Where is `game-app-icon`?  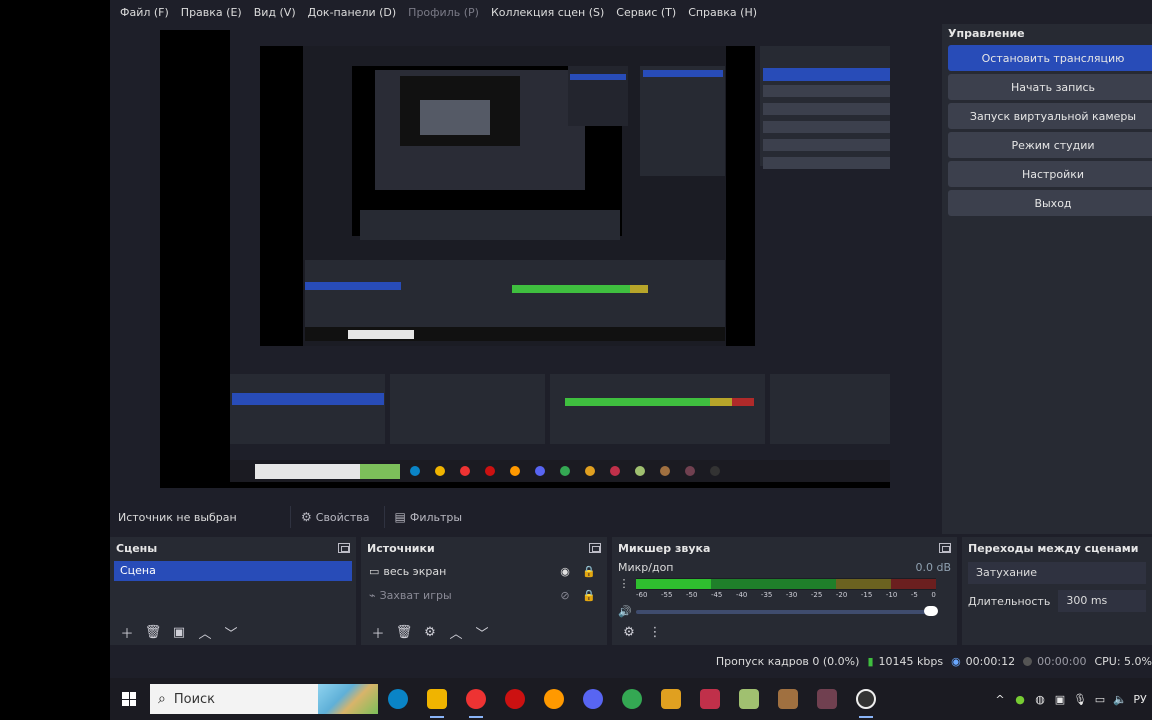 game-app-icon is located at coordinates (748, 699).